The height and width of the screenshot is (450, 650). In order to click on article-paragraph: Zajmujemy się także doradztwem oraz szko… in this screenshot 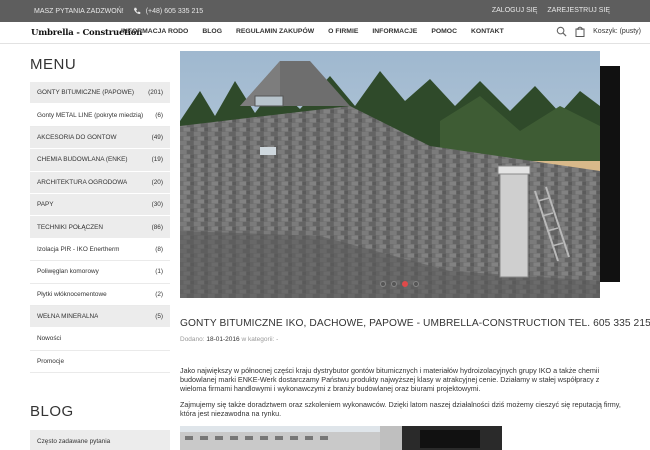, I will do `click(400, 408)`.